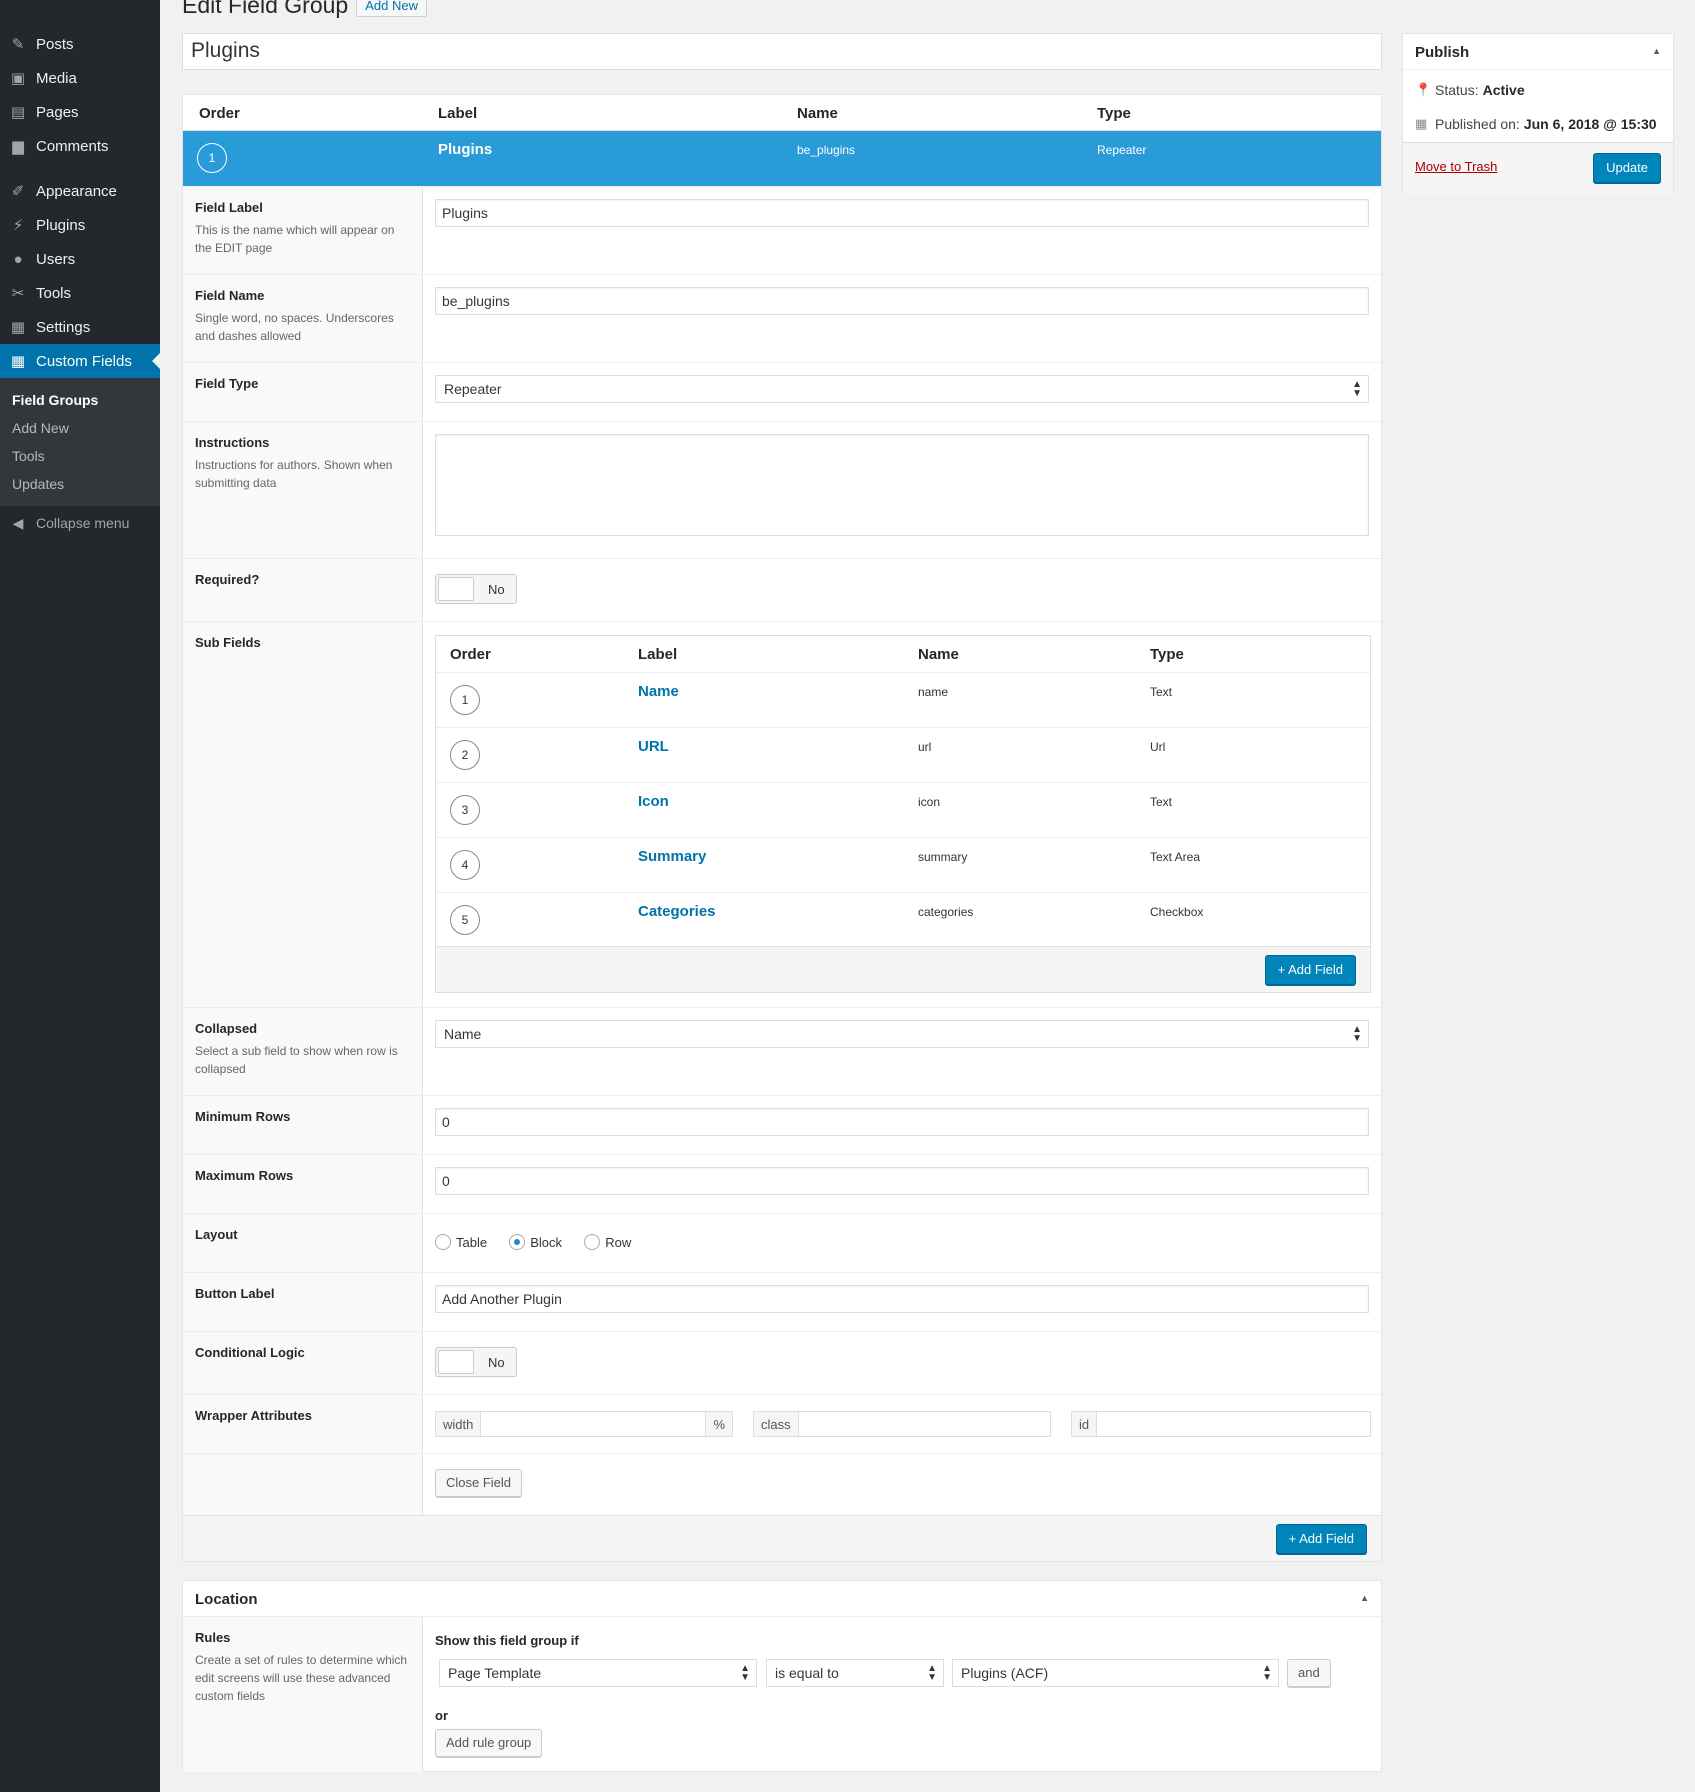 This screenshot has width=1695, height=1792. I want to click on field-group-title-input: Plugins, so click(782, 51).